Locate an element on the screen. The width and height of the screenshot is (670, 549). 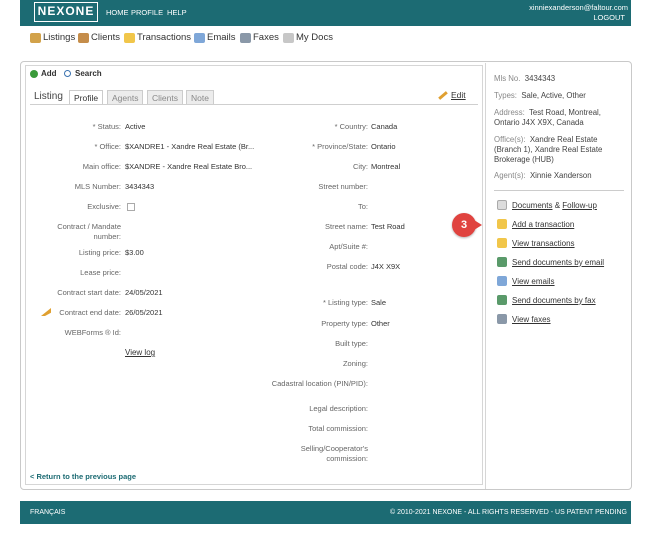
plus-circle-icon is located at coordinates (34, 73).